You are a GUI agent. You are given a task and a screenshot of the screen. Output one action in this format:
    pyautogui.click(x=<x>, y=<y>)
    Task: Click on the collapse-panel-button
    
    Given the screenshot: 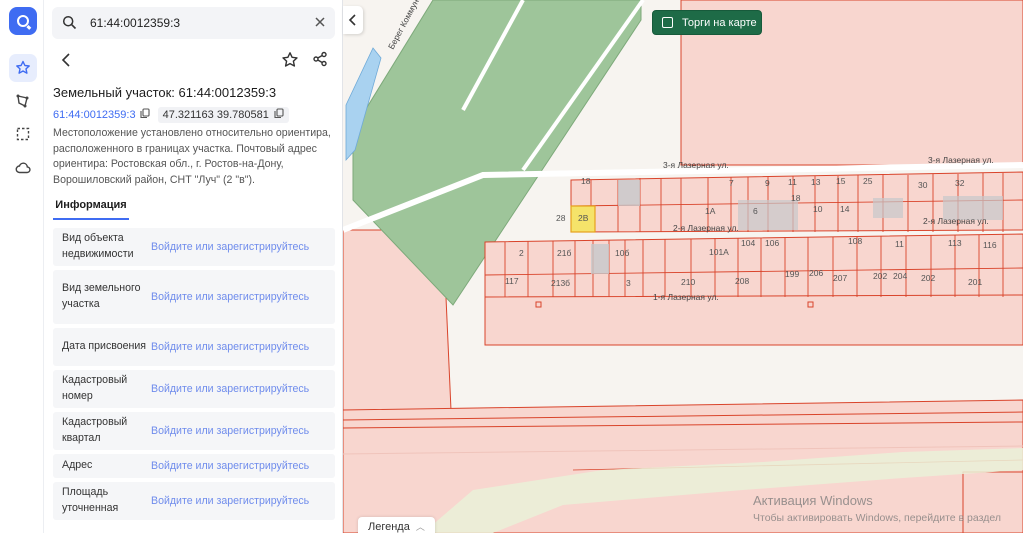 What is the action you would take?
    pyautogui.click(x=353, y=20)
    